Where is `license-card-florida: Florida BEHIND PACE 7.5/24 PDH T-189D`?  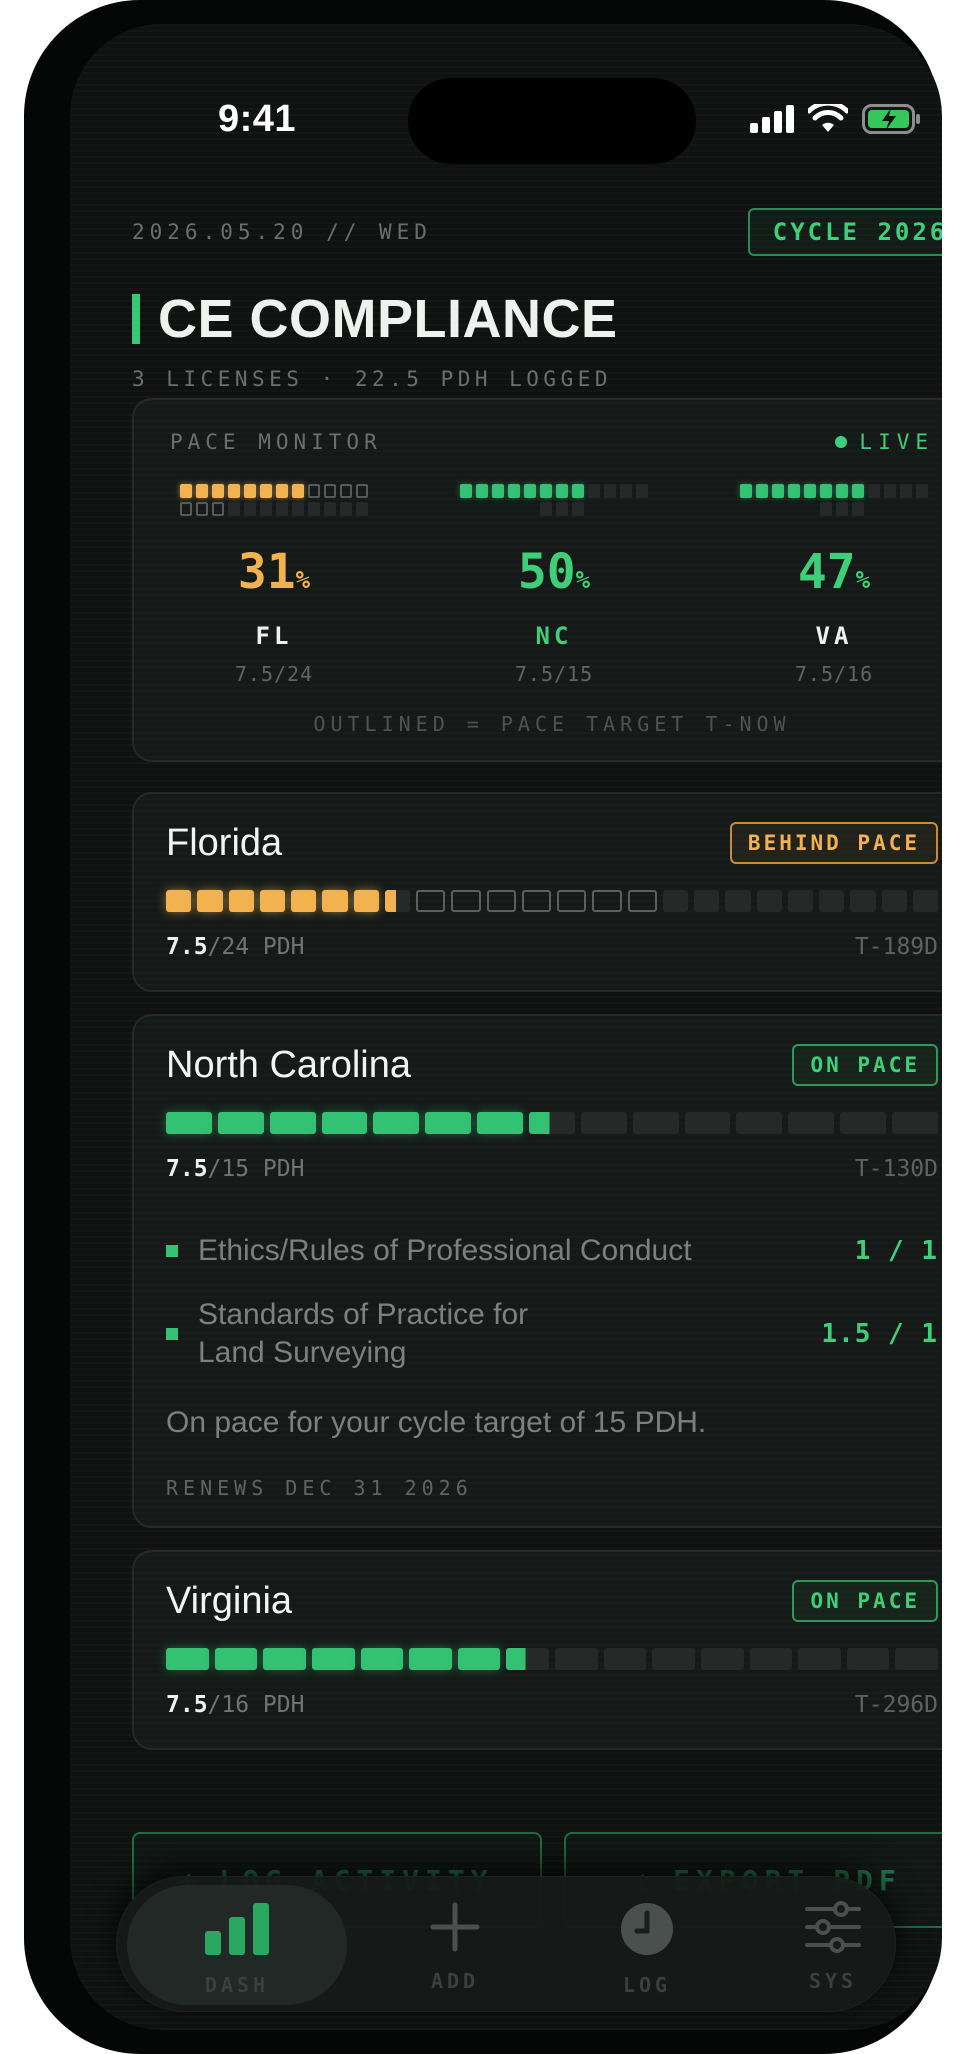 license-card-florida: Florida BEHIND PACE 7.5/24 PDH T-189D is located at coordinates (537, 892).